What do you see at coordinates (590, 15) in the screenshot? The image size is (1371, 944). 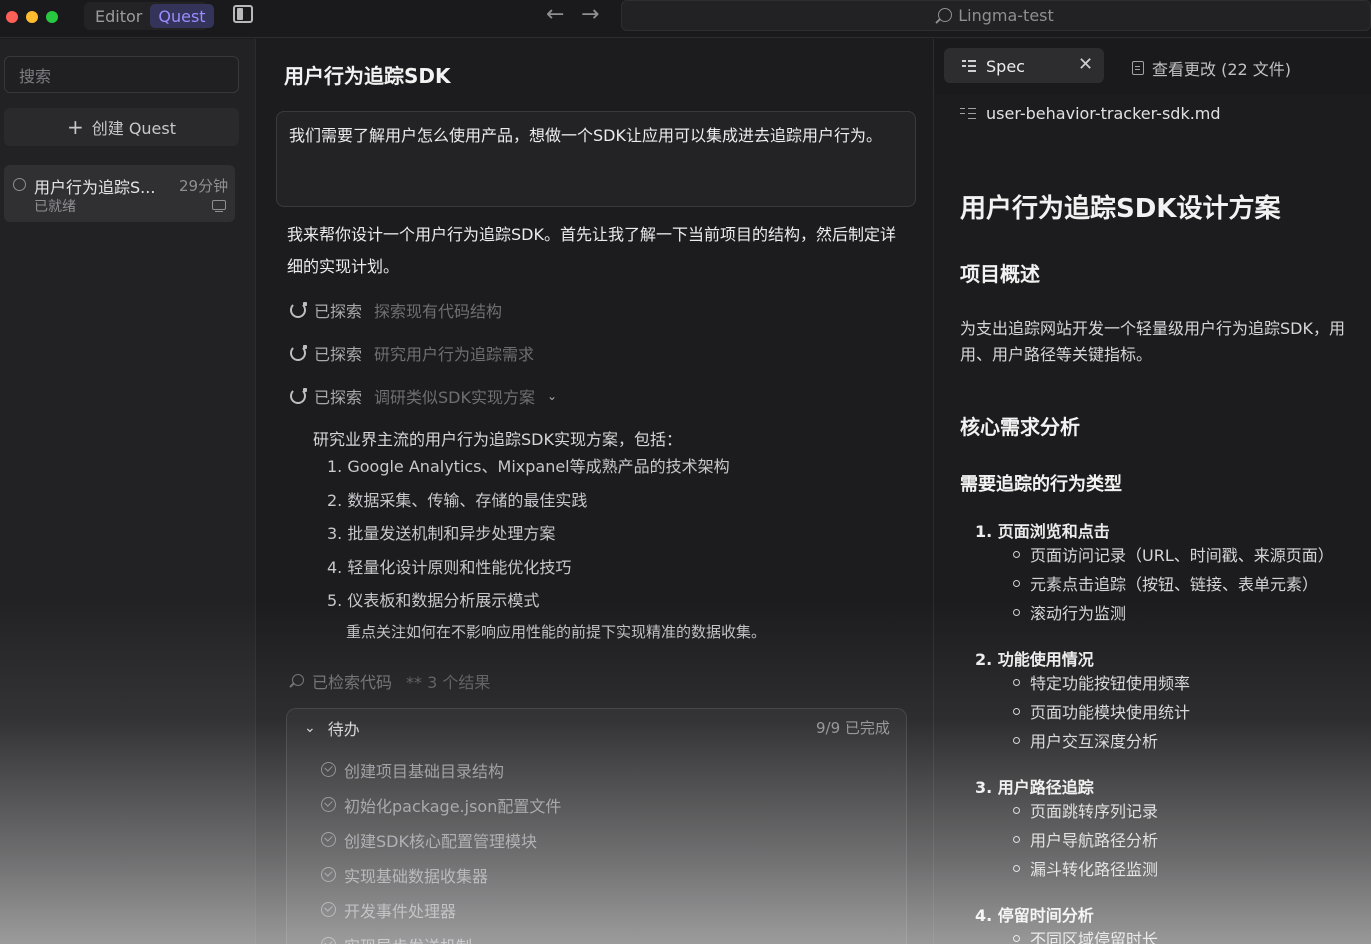 I see `forward-arrow-icon: →` at bounding box center [590, 15].